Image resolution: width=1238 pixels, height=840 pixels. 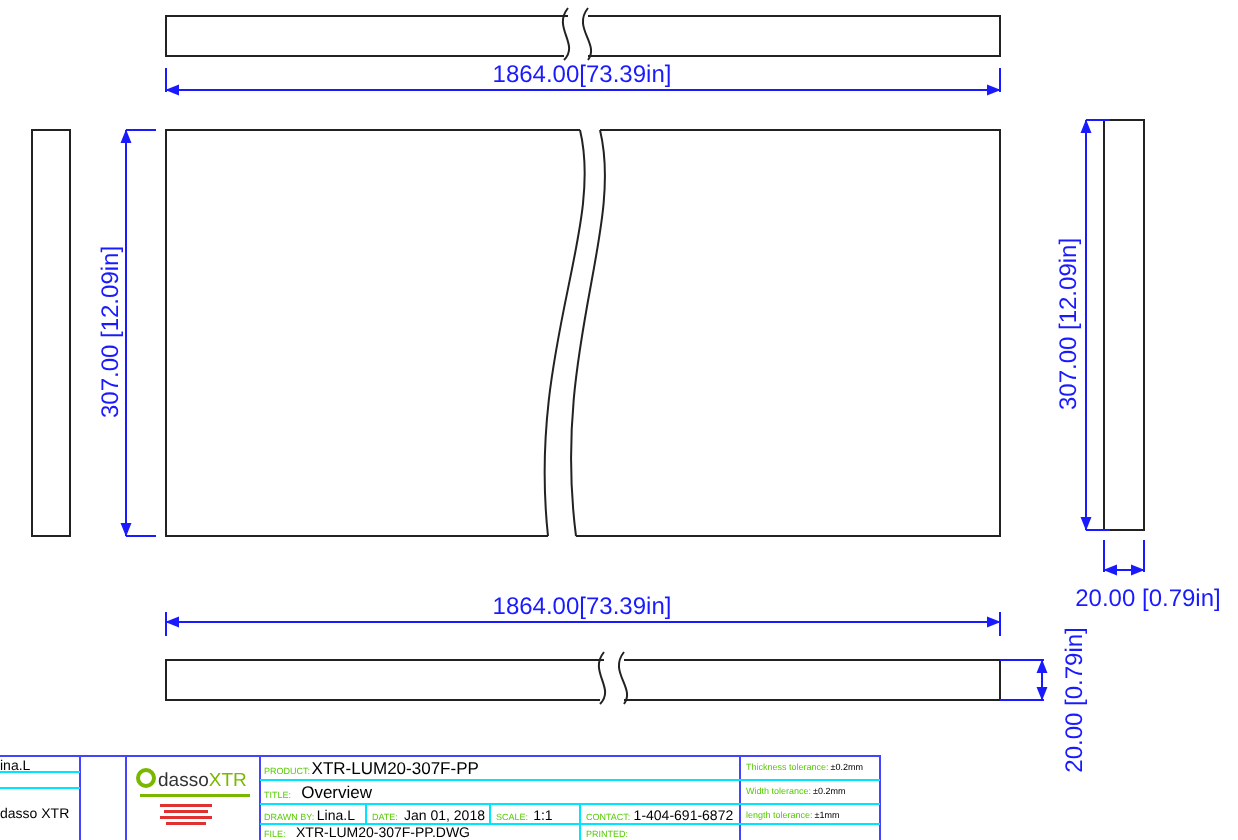 I want to click on field-value: XTR-LUM20-307F-PP, so click(x=395, y=768).